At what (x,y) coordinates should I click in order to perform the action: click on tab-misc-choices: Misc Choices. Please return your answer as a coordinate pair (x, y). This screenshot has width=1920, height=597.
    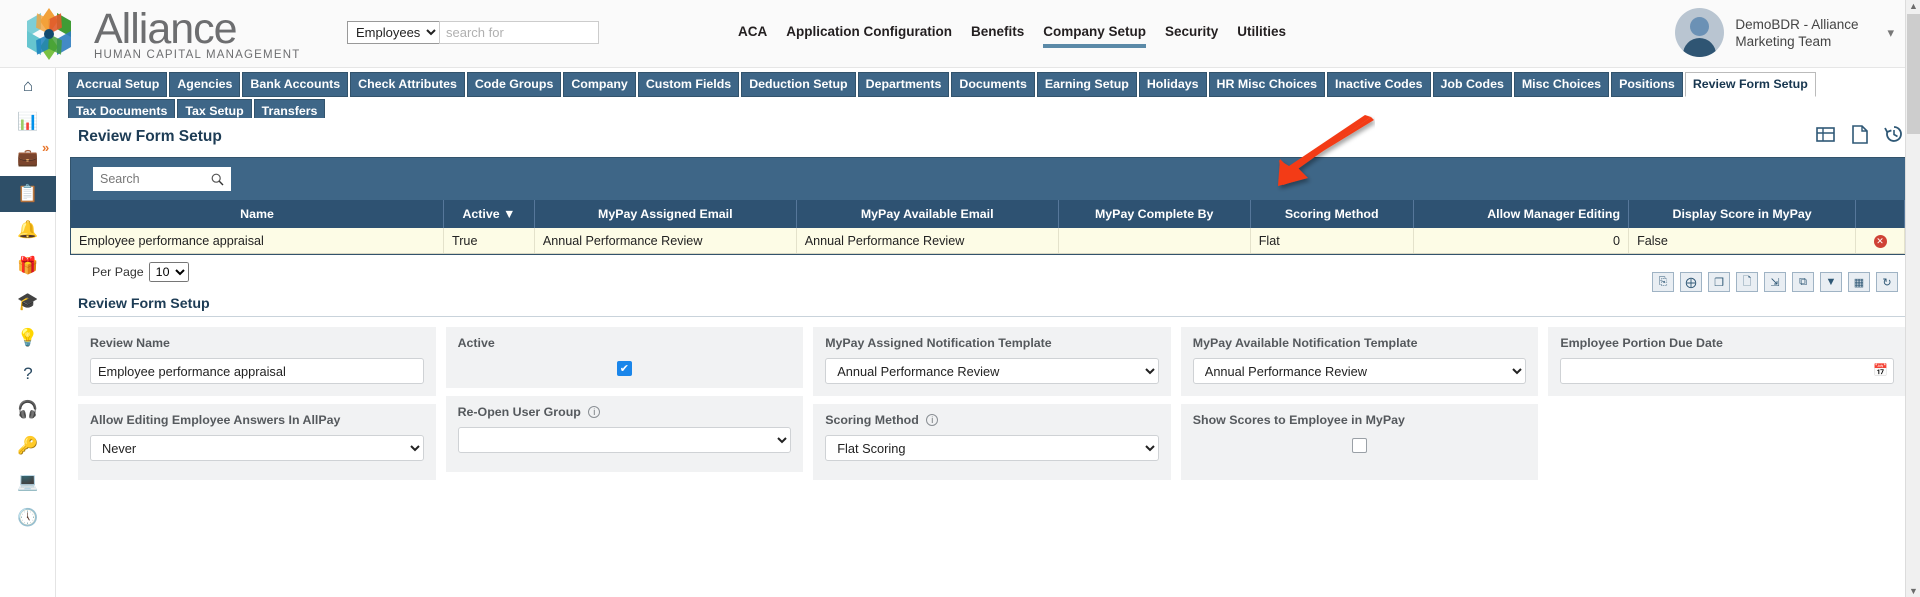
    Looking at the image, I should click on (1561, 84).